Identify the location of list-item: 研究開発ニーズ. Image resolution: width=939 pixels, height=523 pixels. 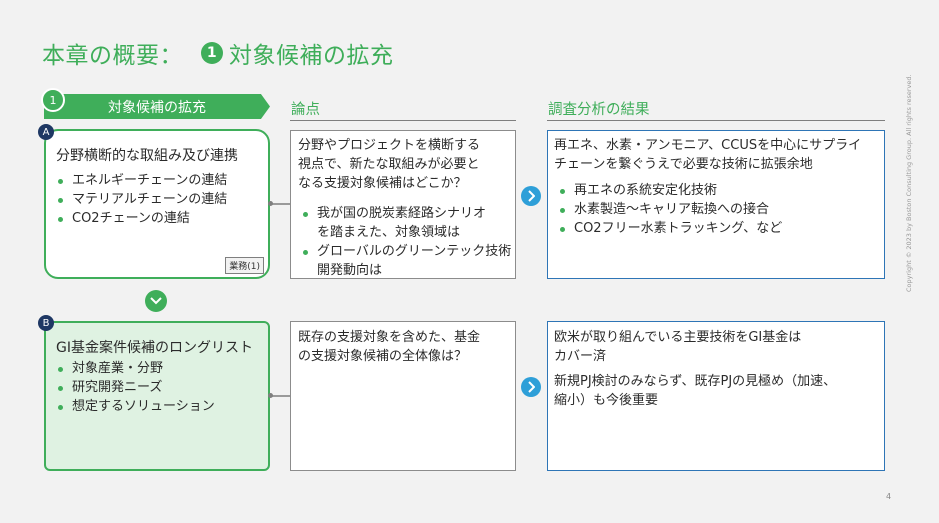
(135, 387).